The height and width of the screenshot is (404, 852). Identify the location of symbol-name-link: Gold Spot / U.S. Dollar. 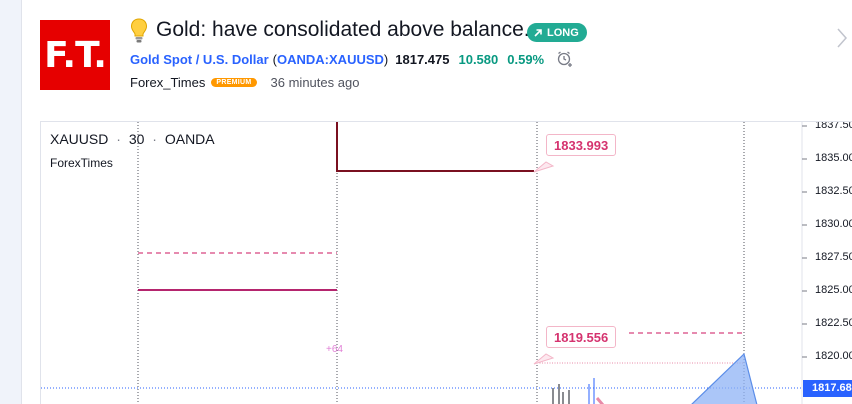
(199, 59).